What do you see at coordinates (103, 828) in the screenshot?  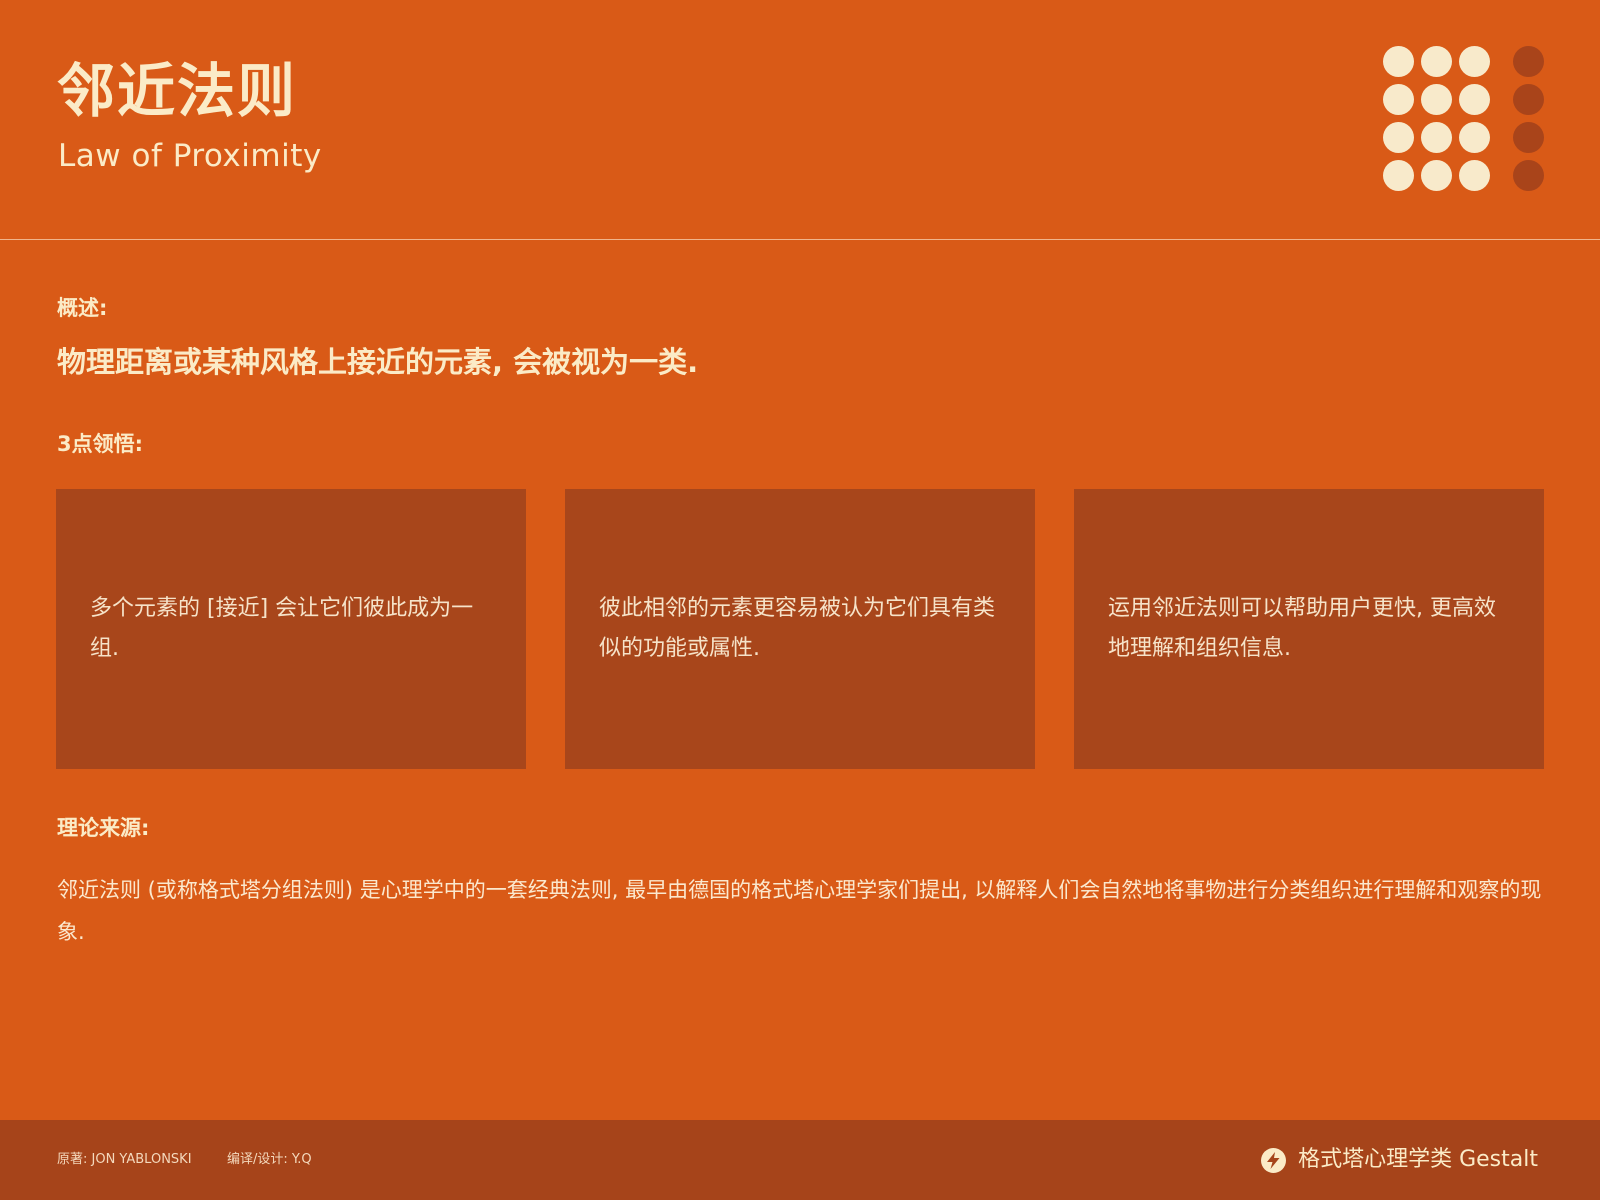 I see `theory-label: 理论来源:` at bounding box center [103, 828].